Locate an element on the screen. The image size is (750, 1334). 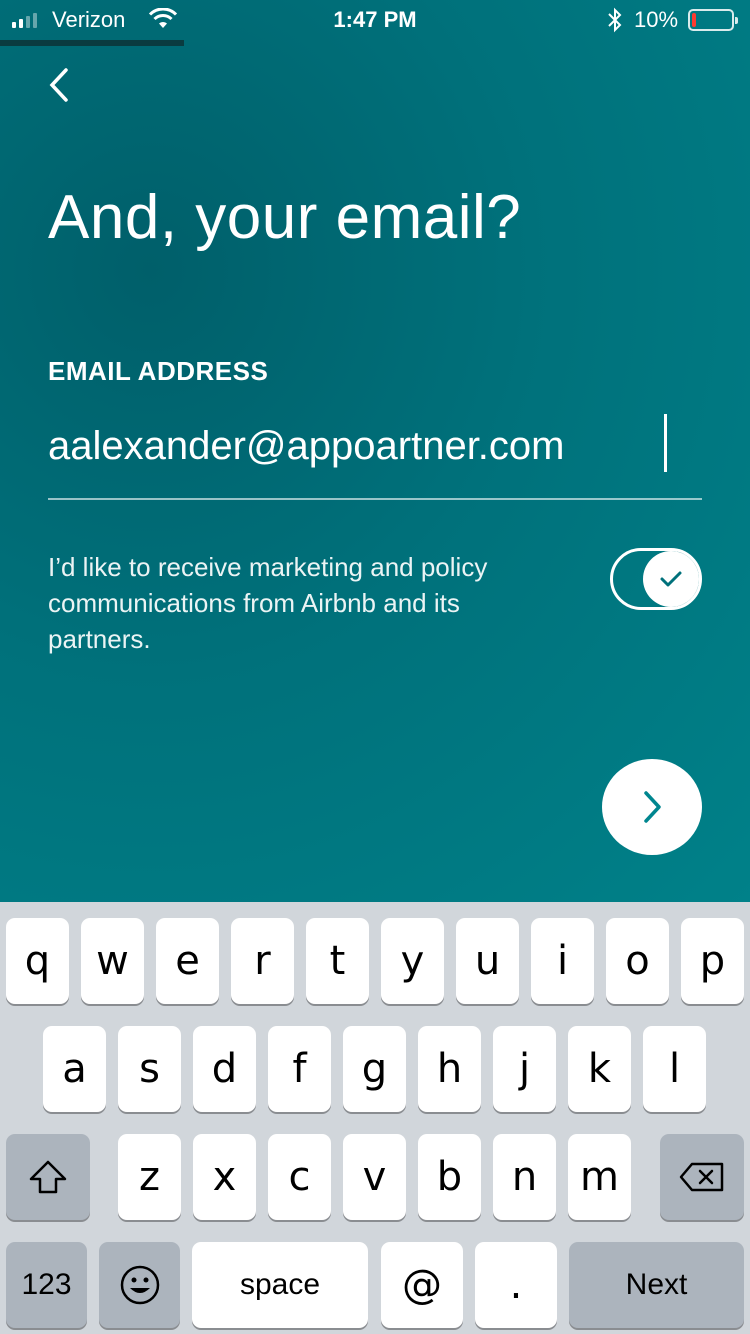
check-icon is located at coordinates (671, 579).